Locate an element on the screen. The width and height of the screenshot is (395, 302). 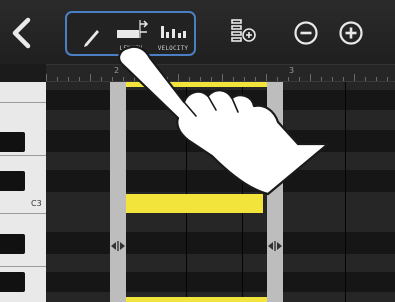
zoom-in-icon is located at coordinates (351, 33).